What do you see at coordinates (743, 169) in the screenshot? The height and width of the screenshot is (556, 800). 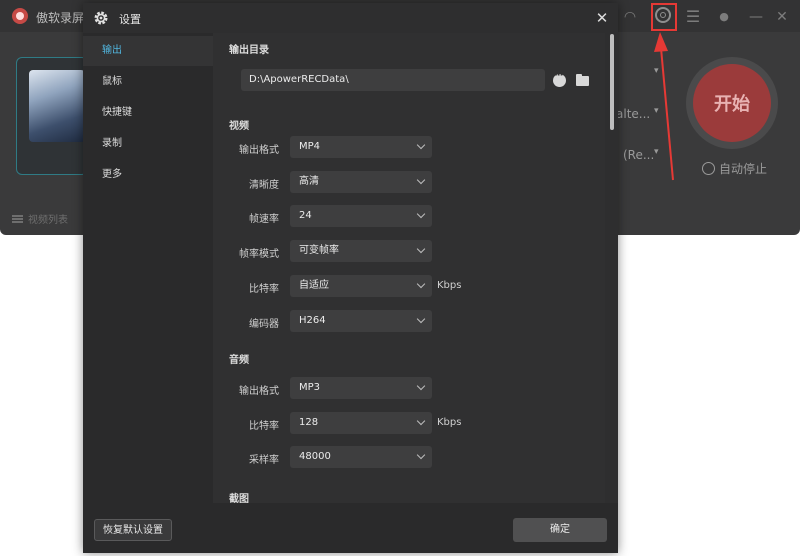 I see `autostop-label: 自动停止` at bounding box center [743, 169].